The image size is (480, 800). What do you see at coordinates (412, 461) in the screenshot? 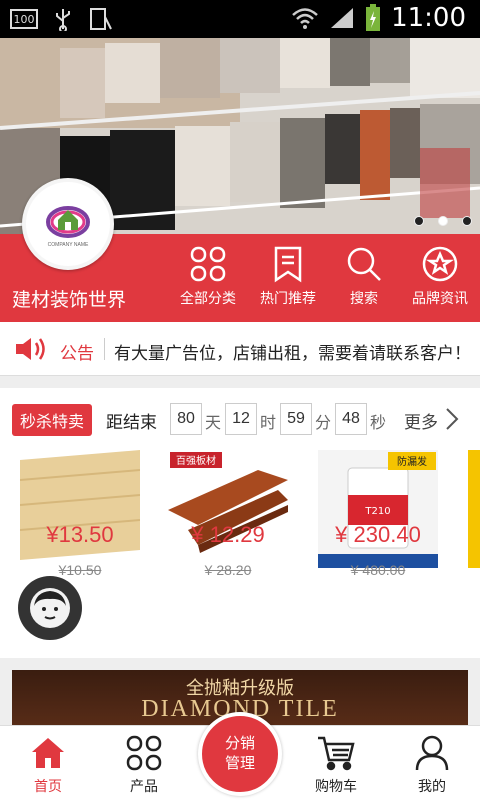
I see `product-ribbon: 防漏发` at bounding box center [412, 461].